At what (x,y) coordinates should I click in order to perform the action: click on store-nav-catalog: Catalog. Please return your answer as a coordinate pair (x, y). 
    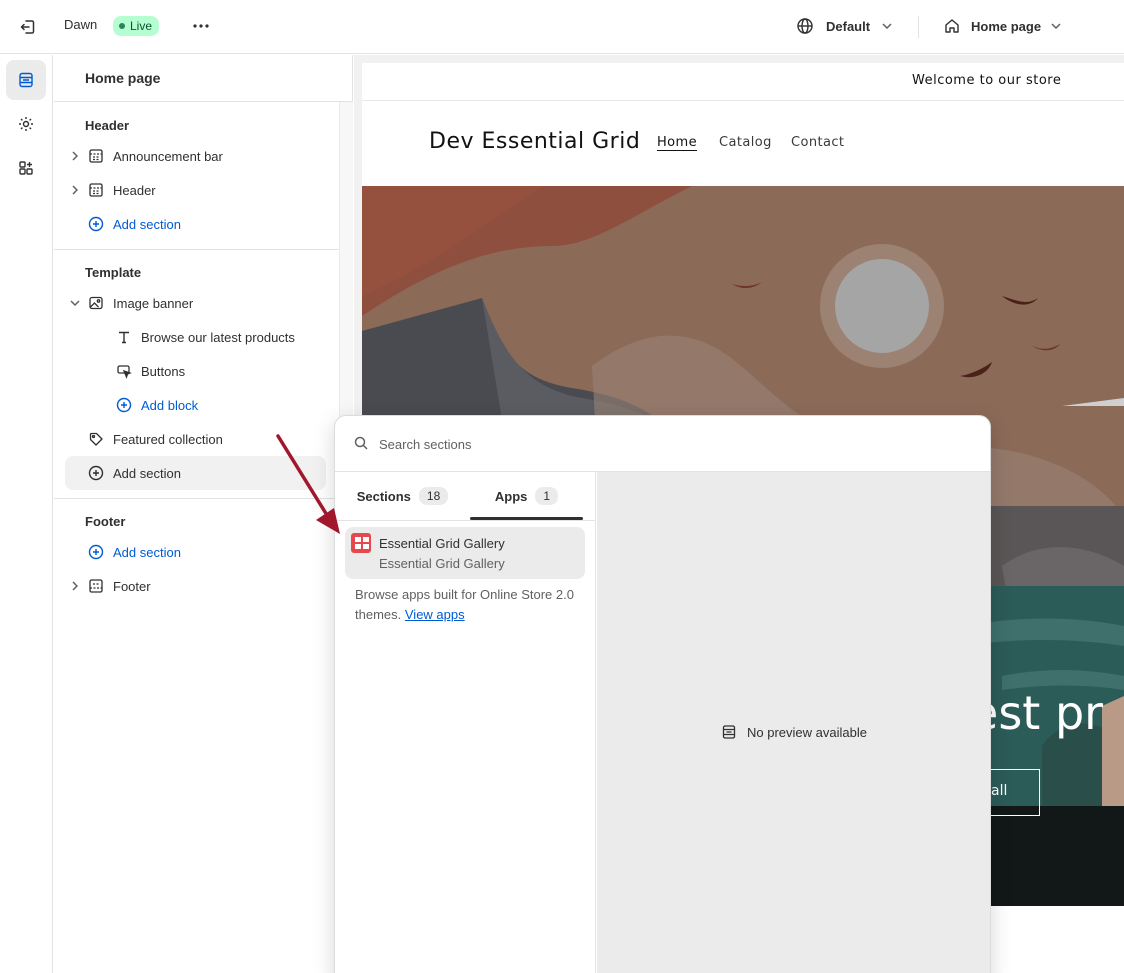
    Looking at the image, I should click on (745, 142).